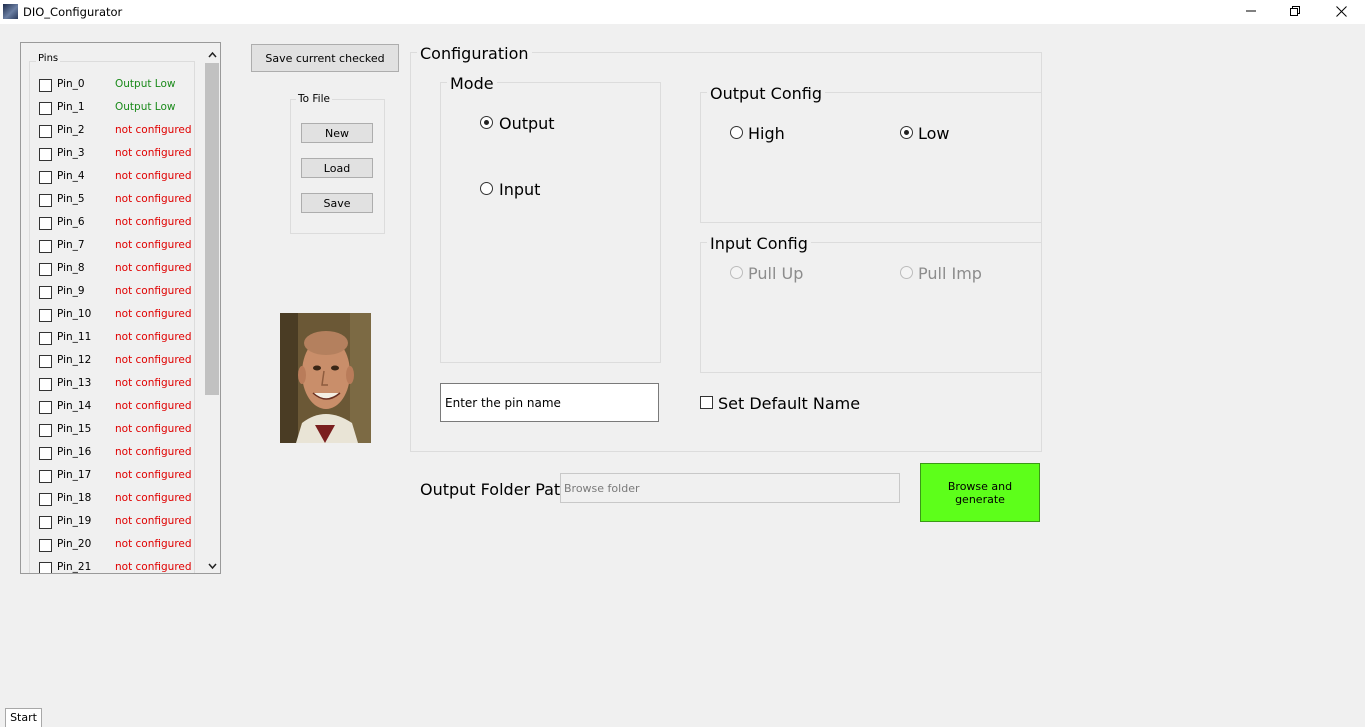  What do you see at coordinates (766, 133) in the screenshot?
I see `output-high-label: High` at bounding box center [766, 133].